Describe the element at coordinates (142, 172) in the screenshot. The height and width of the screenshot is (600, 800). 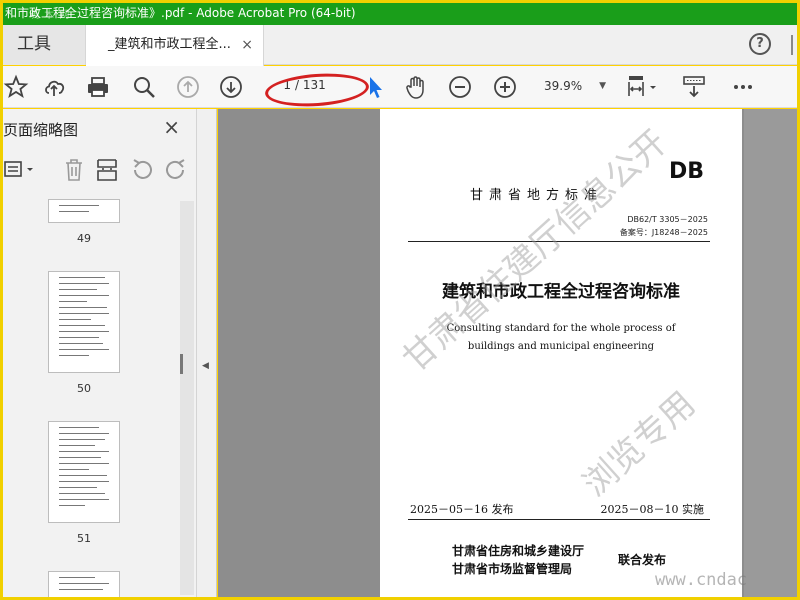
I see `rotate-left-icon` at that location.